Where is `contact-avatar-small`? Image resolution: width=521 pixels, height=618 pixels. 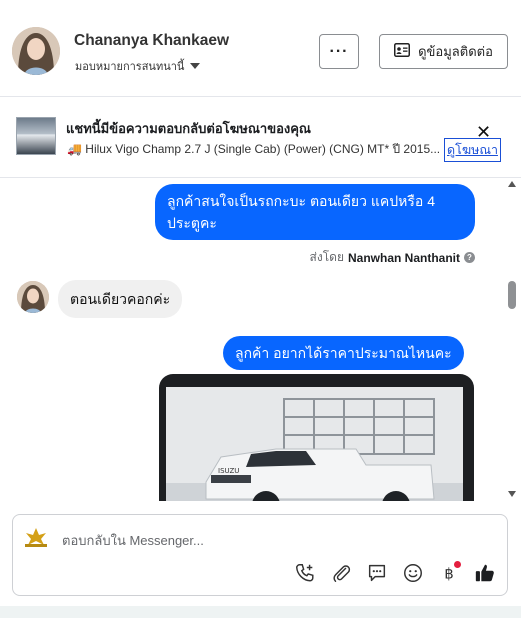 contact-avatar-small is located at coordinates (33, 297).